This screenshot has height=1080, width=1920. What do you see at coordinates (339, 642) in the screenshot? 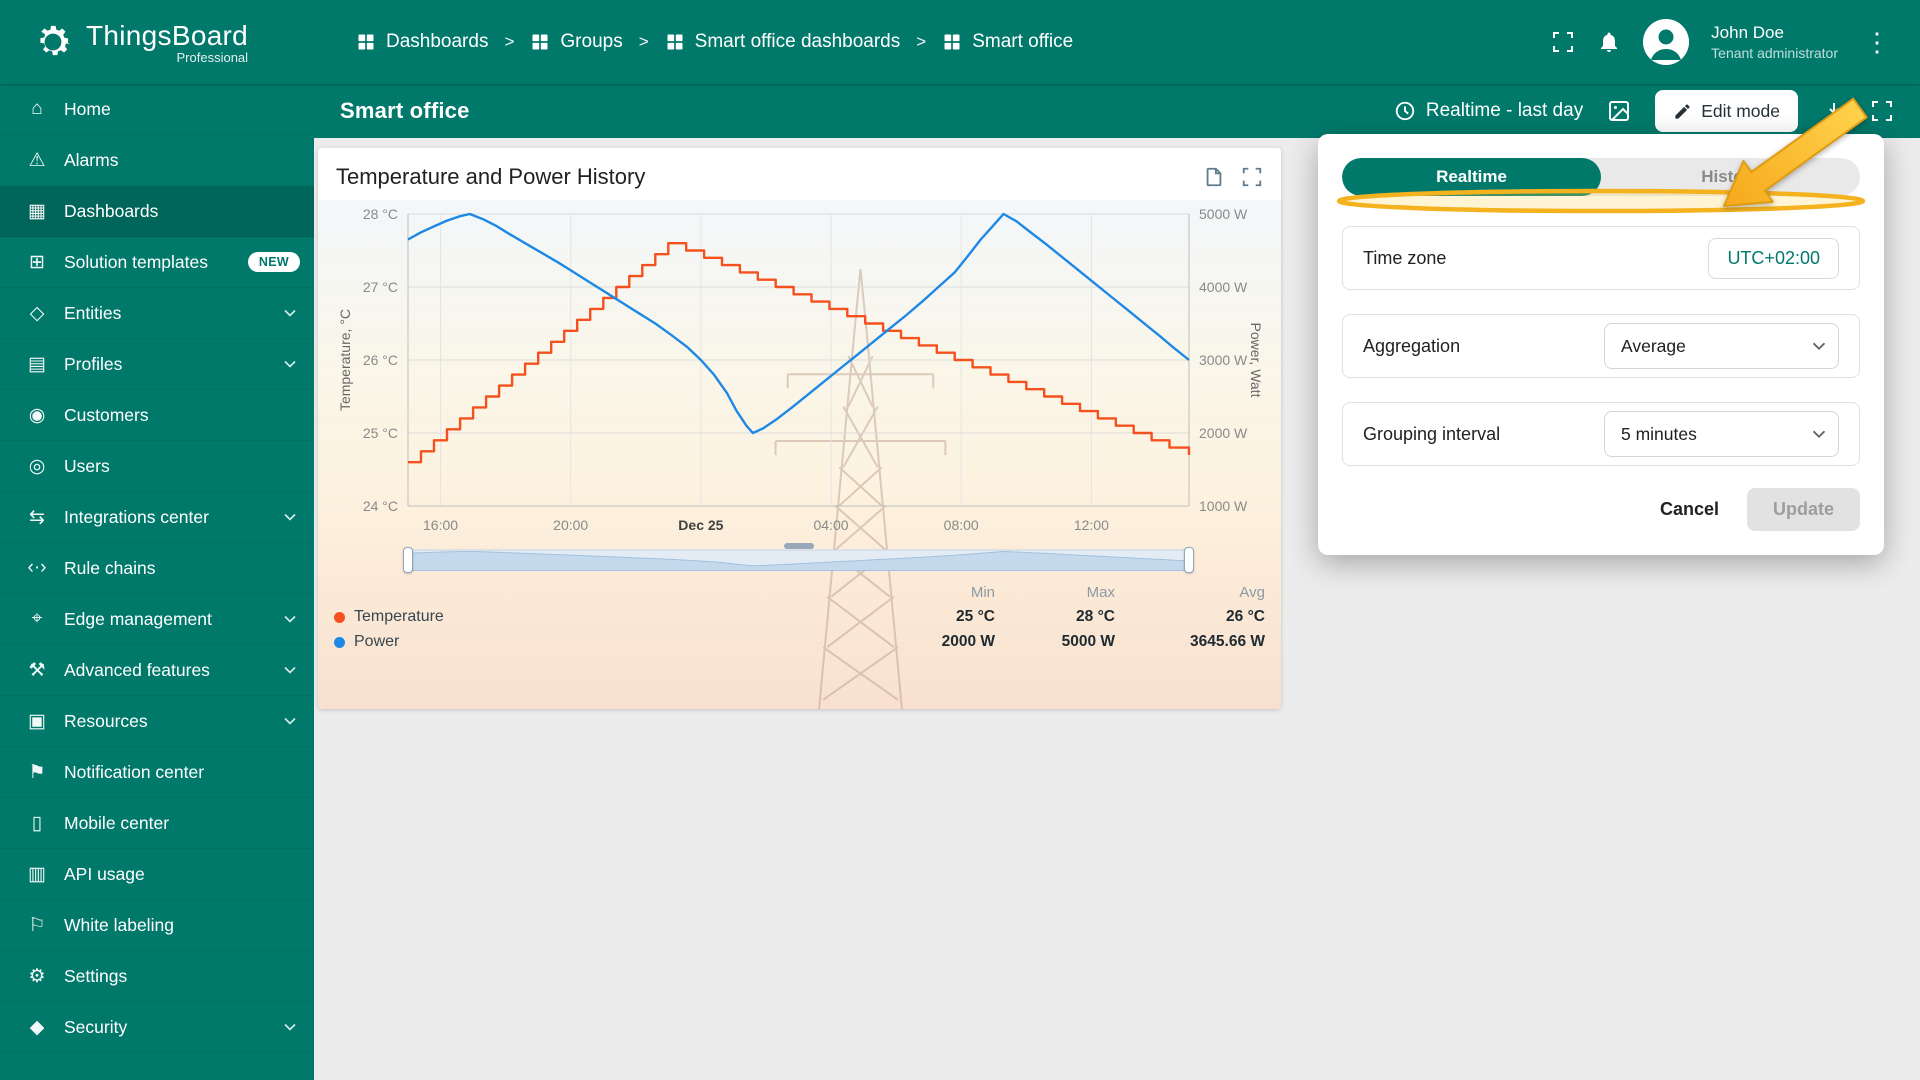
I see `power-legend-dot` at bounding box center [339, 642].